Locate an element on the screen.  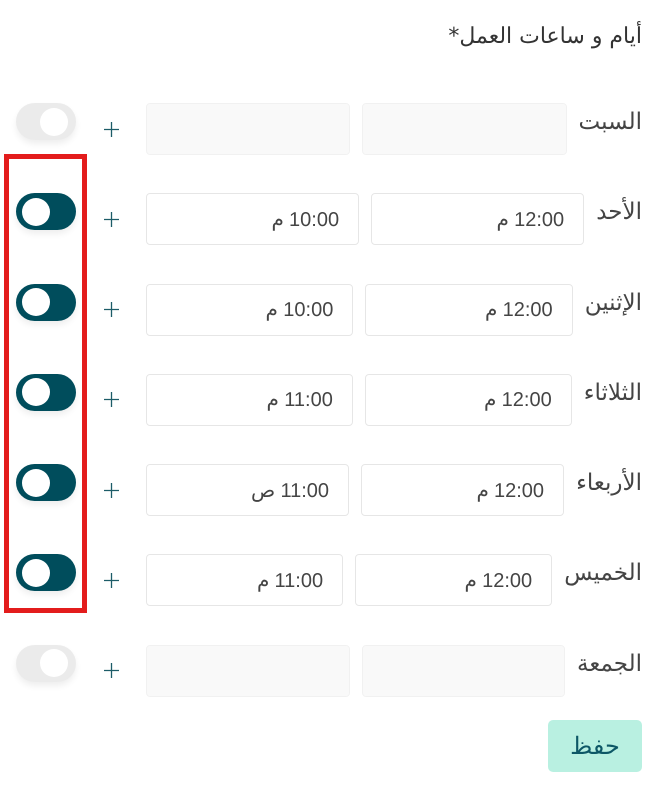
day-label: الخميس is located at coordinates (603, 573).